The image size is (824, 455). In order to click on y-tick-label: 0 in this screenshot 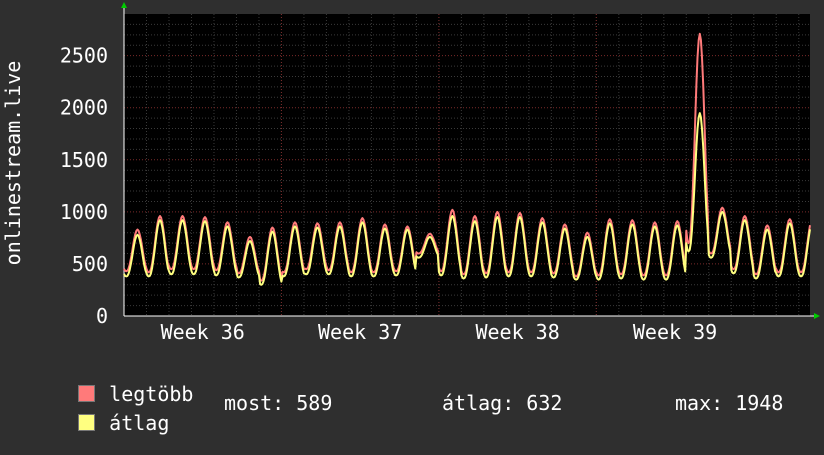, I will do `click(102, 316)`.